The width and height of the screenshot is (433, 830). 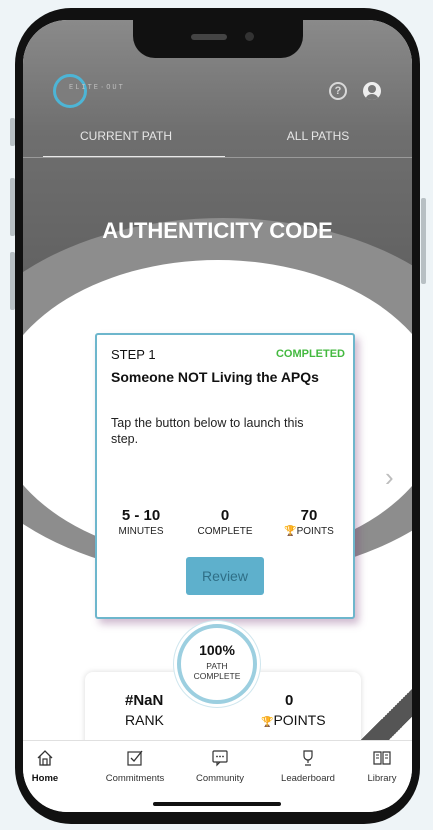 I want to click on nav-community: Community, so click(x=220, y=766).